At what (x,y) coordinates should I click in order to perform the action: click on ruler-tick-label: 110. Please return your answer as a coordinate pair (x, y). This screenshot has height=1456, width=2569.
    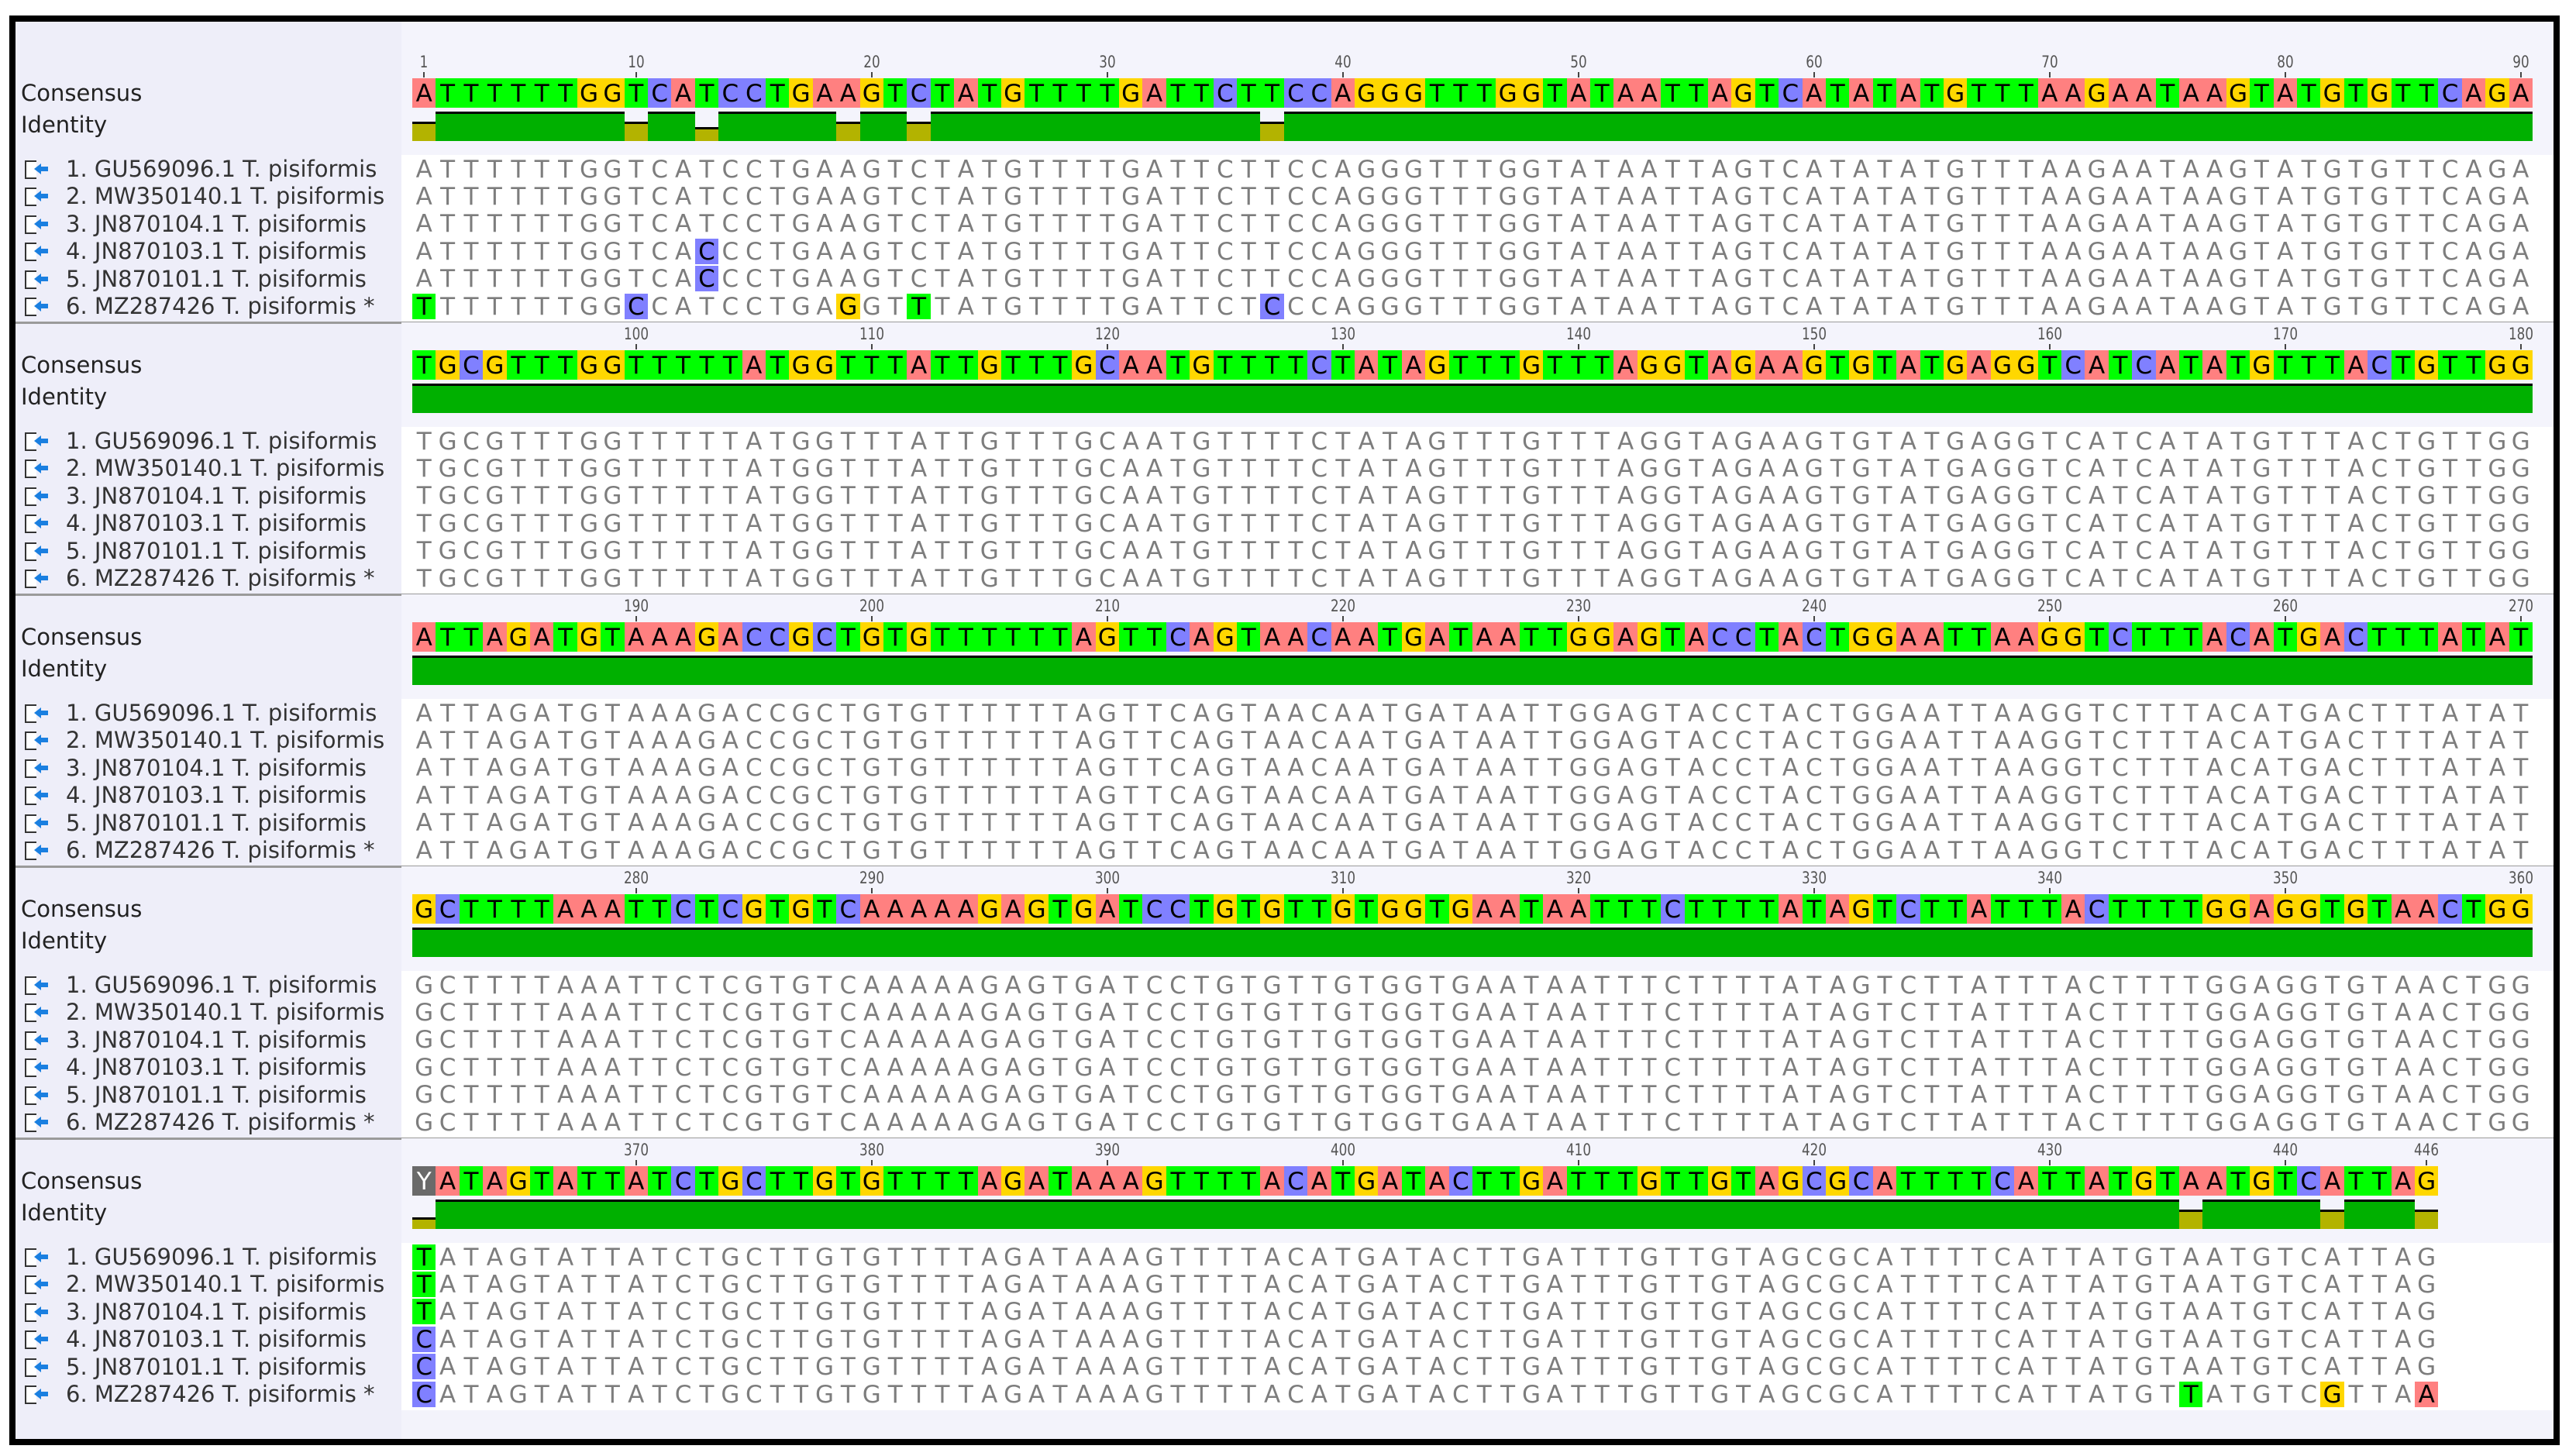
    Looking at the image, I should click on (871, 333).